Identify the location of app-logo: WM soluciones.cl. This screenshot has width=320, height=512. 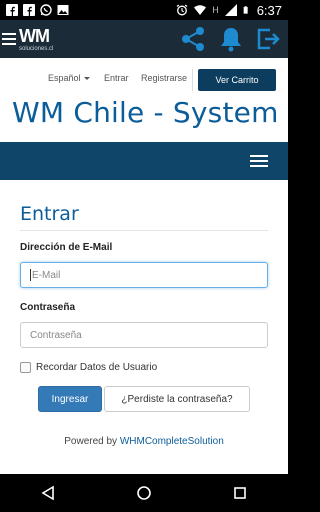
(36, 39).